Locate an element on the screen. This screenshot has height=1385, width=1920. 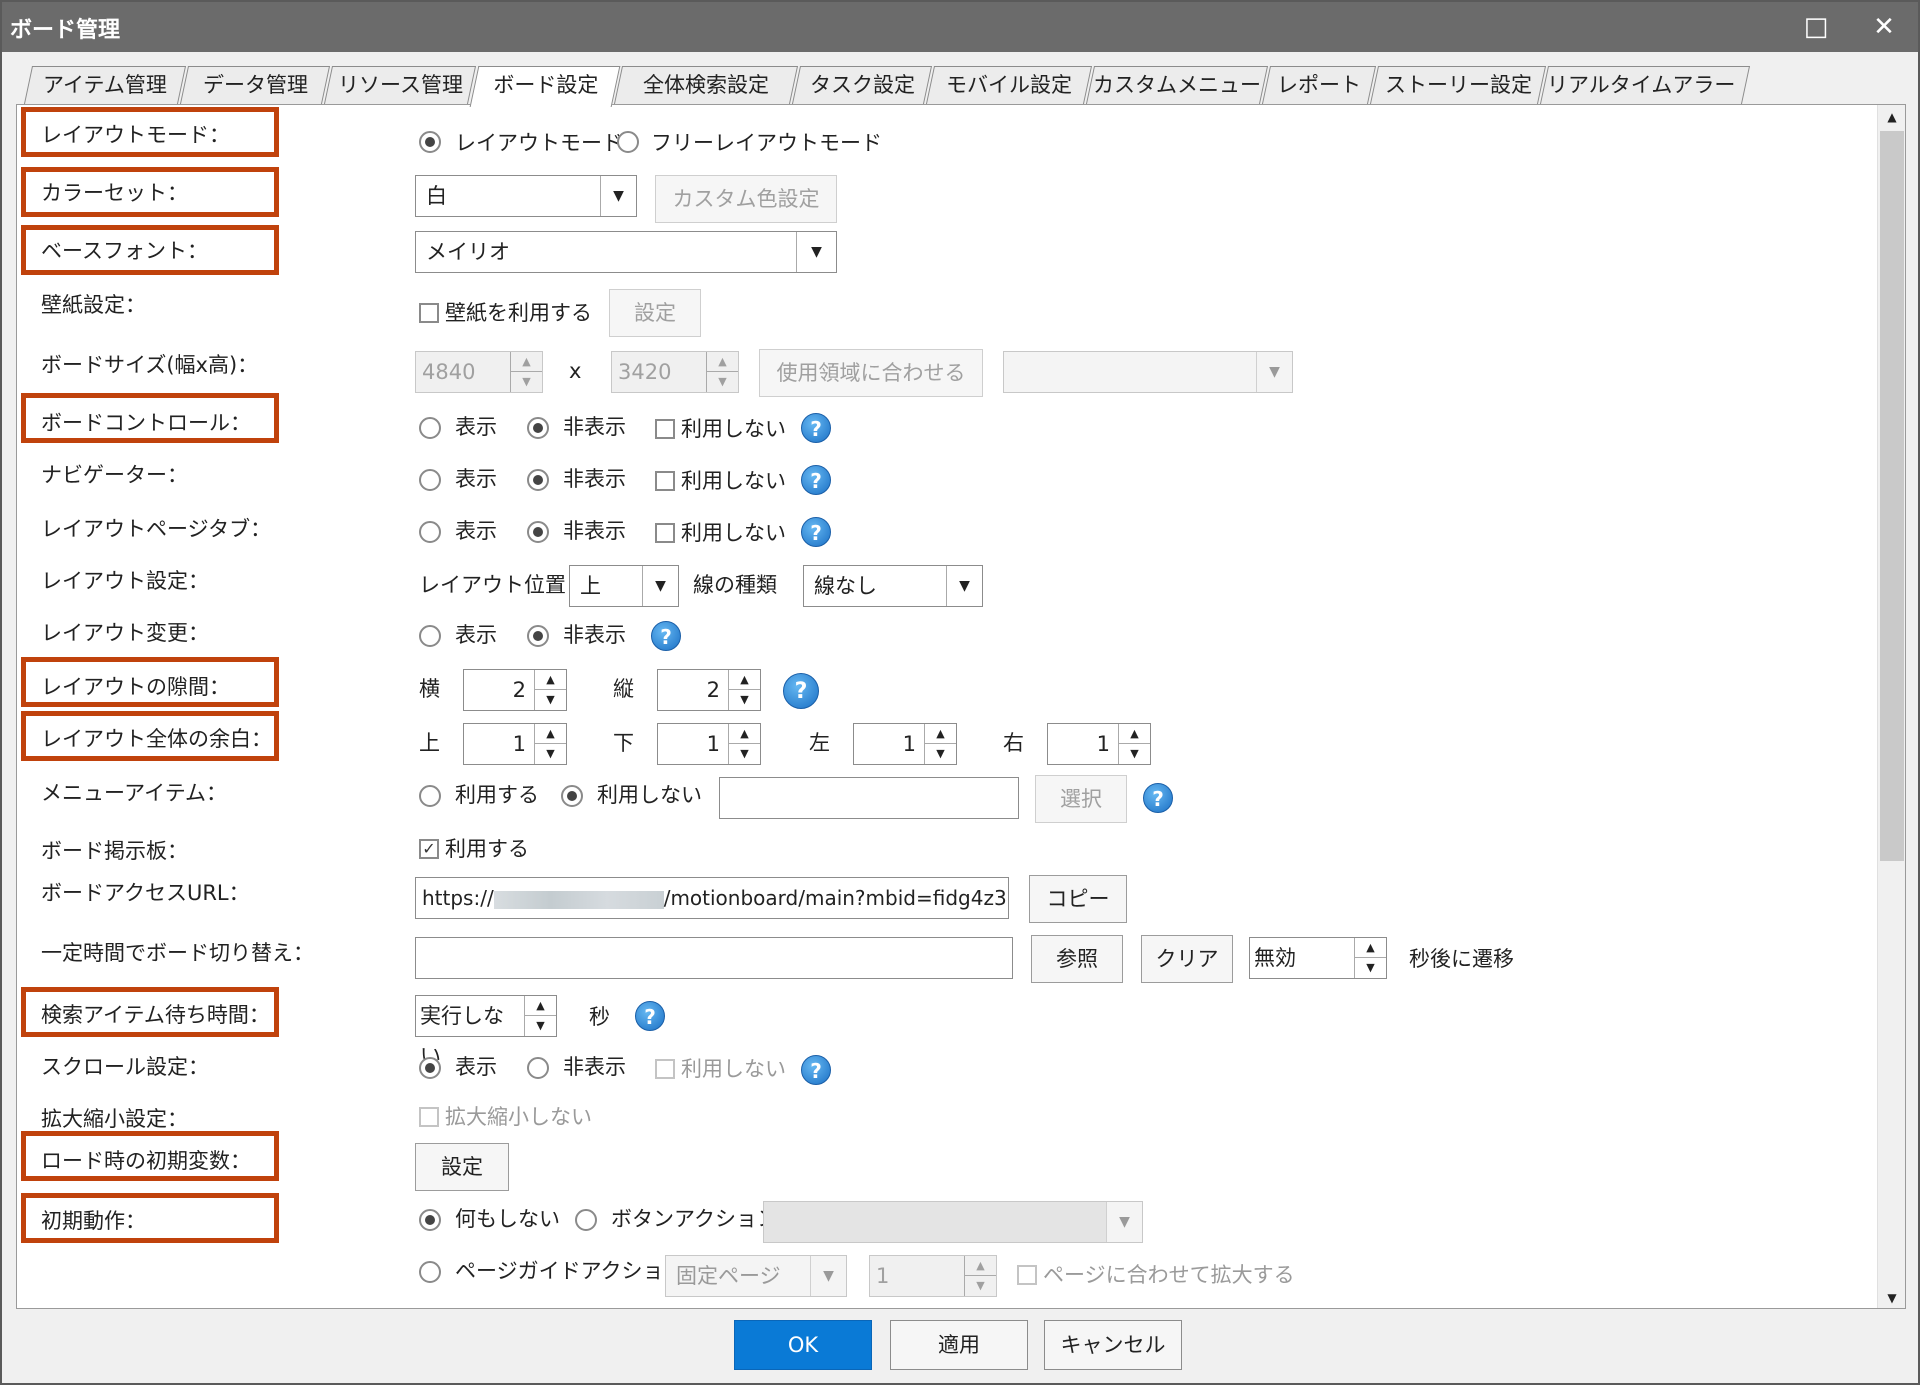
vertical-scrollbar: ▲ ▼ is located at coordinates (1891, 706).